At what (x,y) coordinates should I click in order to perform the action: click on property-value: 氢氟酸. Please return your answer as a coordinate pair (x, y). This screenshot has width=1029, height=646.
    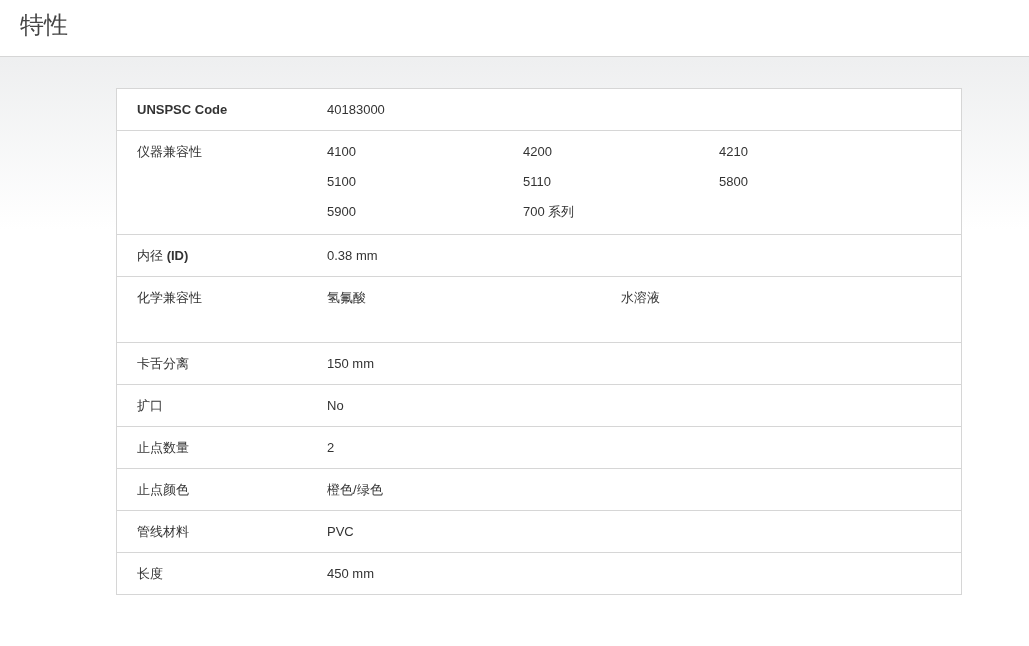
    Looking at the image, I should click on (346, 298).